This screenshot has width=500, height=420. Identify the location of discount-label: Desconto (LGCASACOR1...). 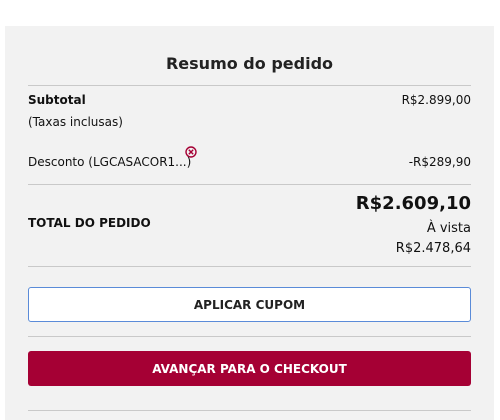
(110, 162).